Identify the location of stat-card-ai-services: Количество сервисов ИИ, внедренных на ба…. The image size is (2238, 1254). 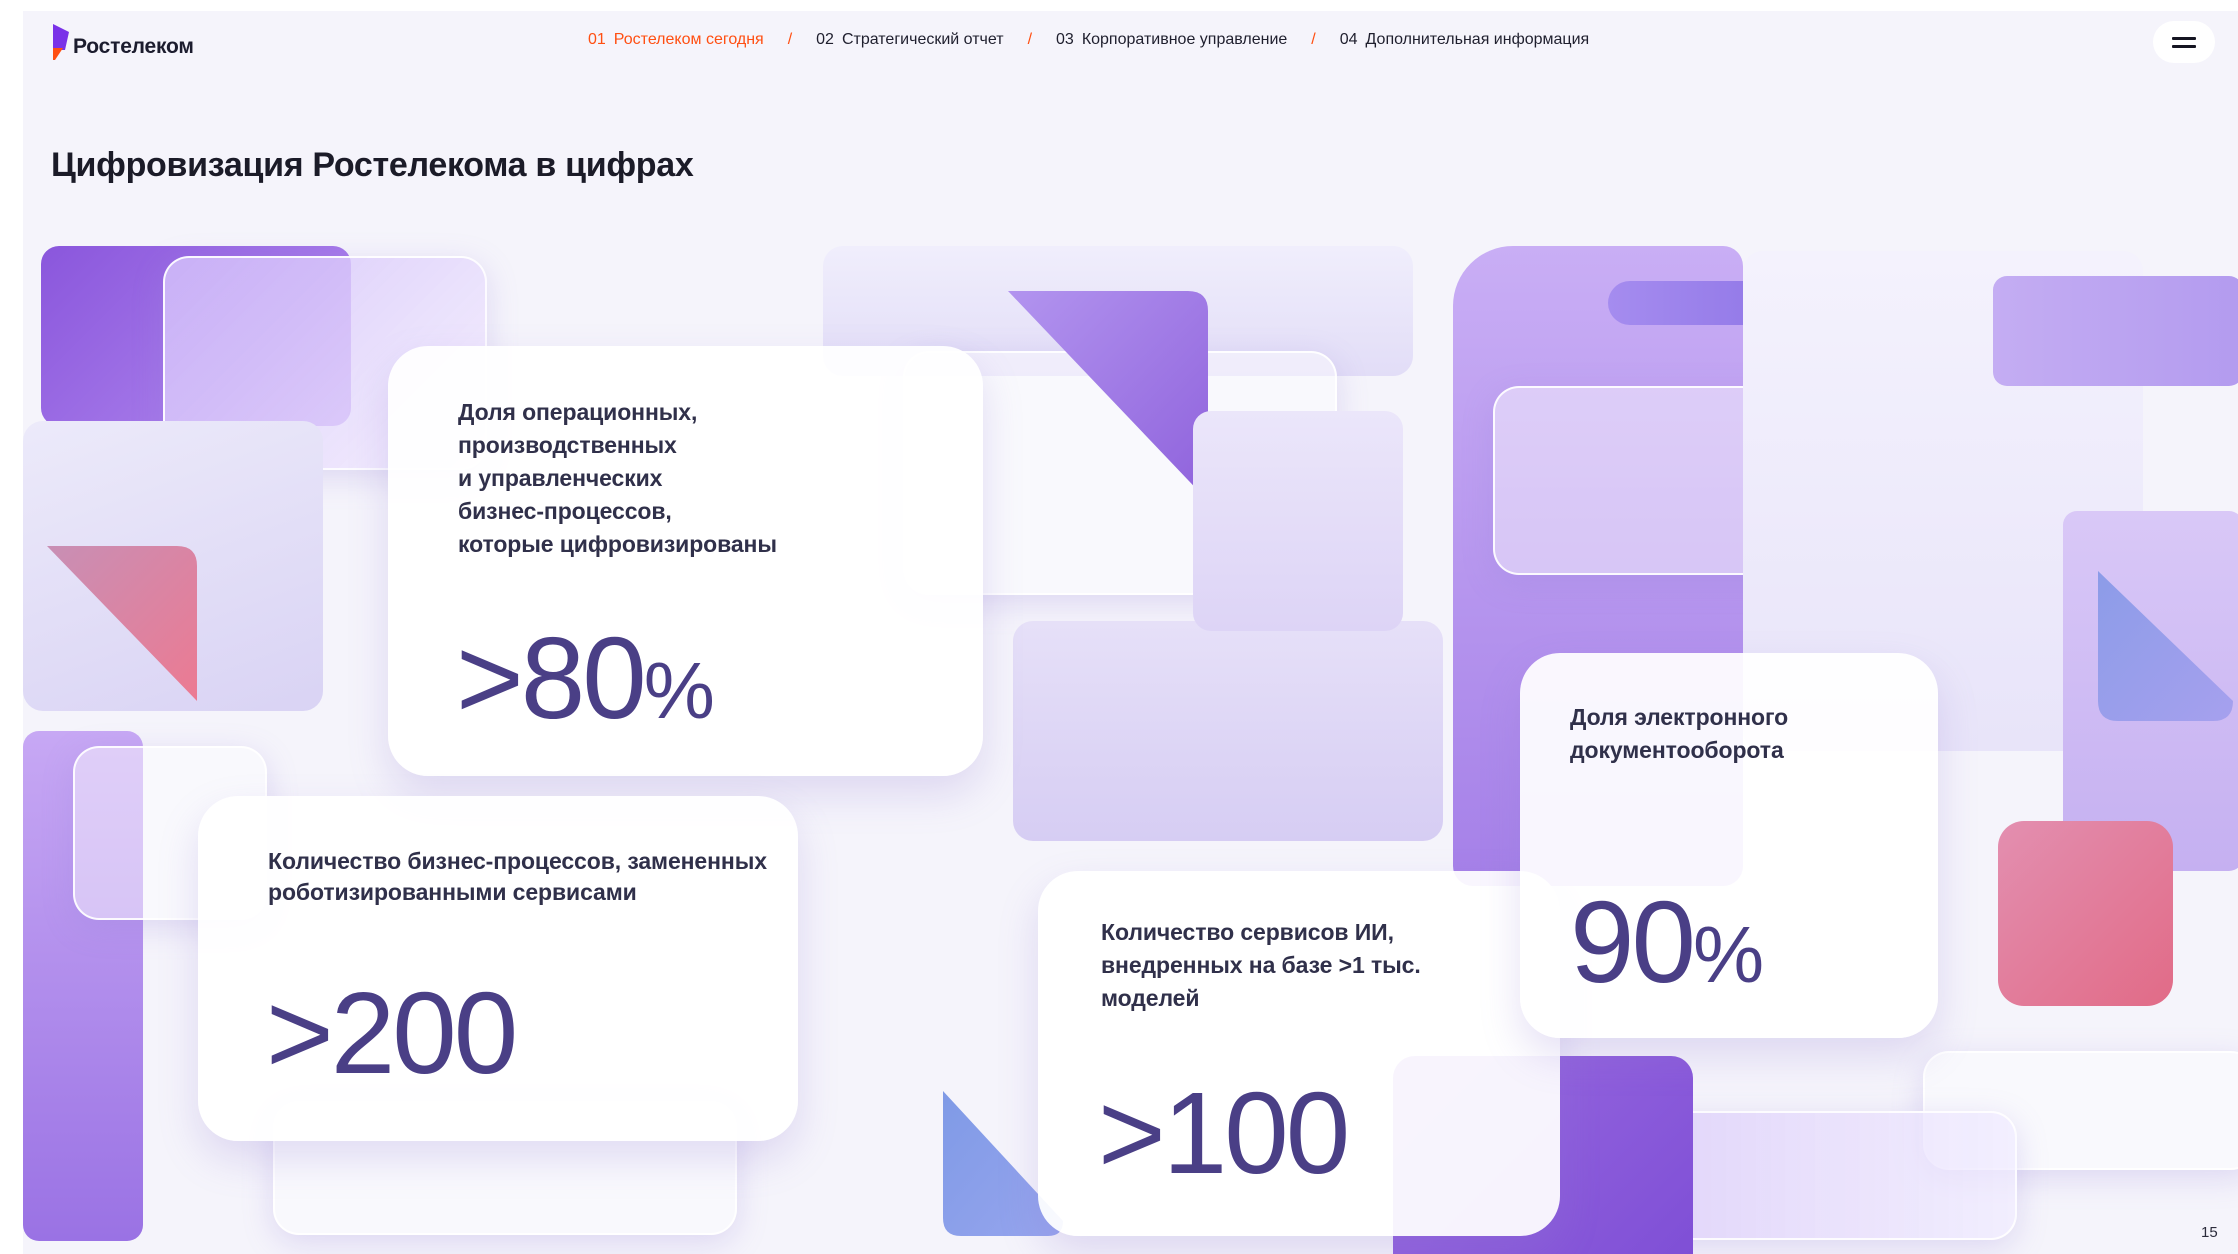
(1299, 1053).